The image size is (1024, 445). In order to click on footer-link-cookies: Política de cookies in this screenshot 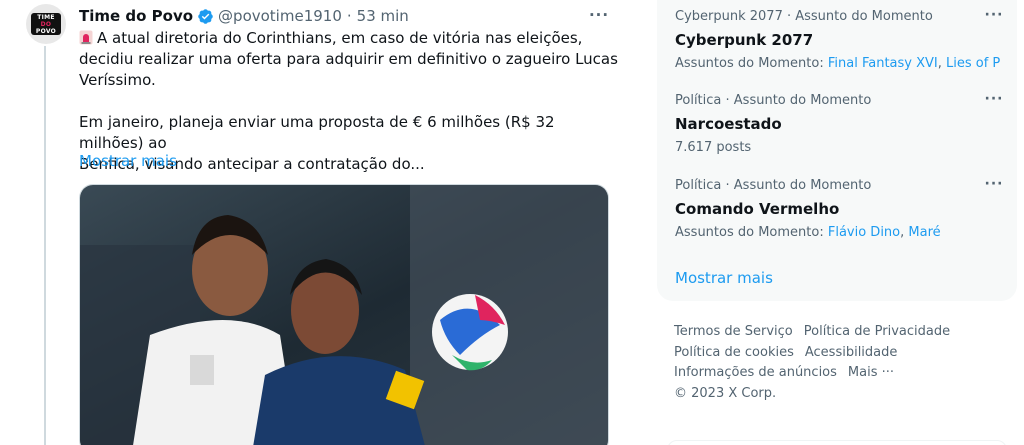, I will do `click(734, 352)`.